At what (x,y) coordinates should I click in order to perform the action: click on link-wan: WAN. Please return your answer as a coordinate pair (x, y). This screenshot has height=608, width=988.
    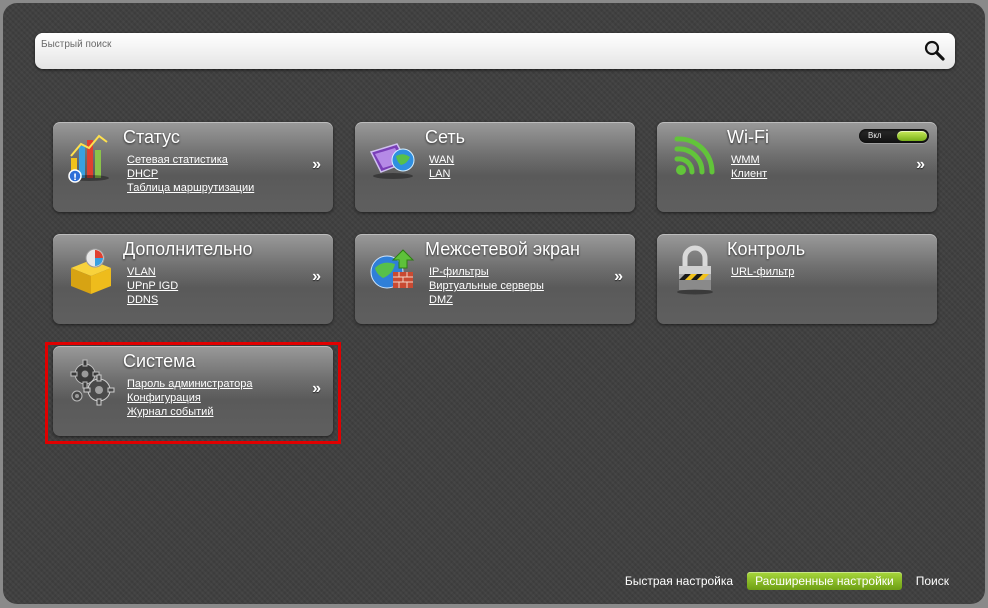
    Looking at the image, I should click on (441, 160).